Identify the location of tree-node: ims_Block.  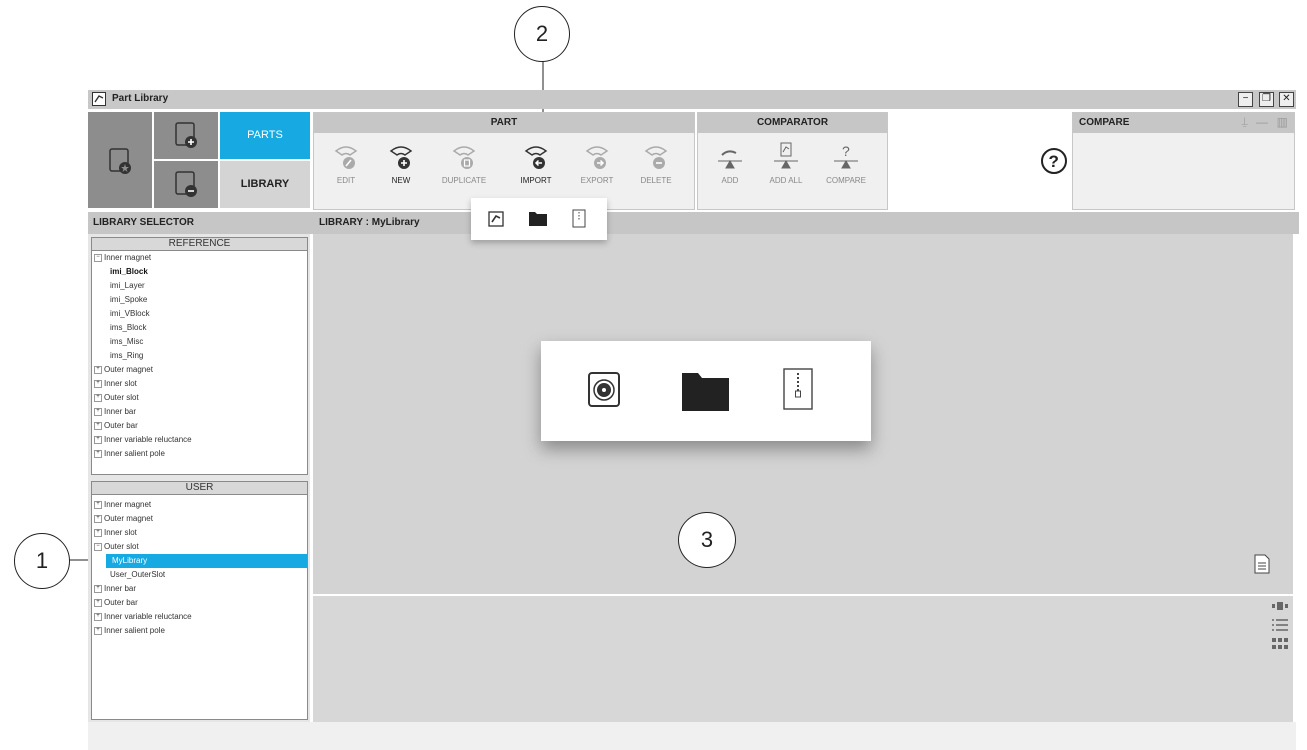
(128, 328).